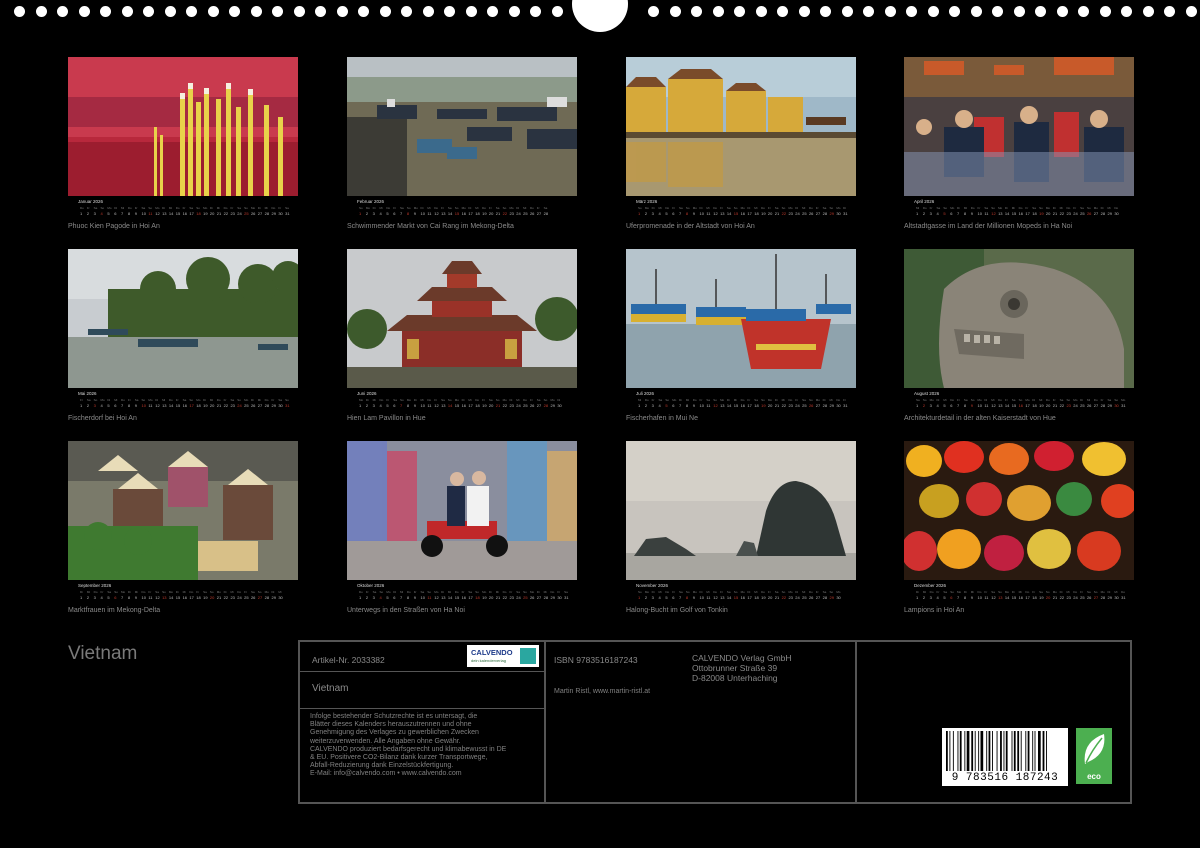 Image resolution: width=1200 pixels, height=848 pixels. I want to click on day-number: 1, so click(917, 597).